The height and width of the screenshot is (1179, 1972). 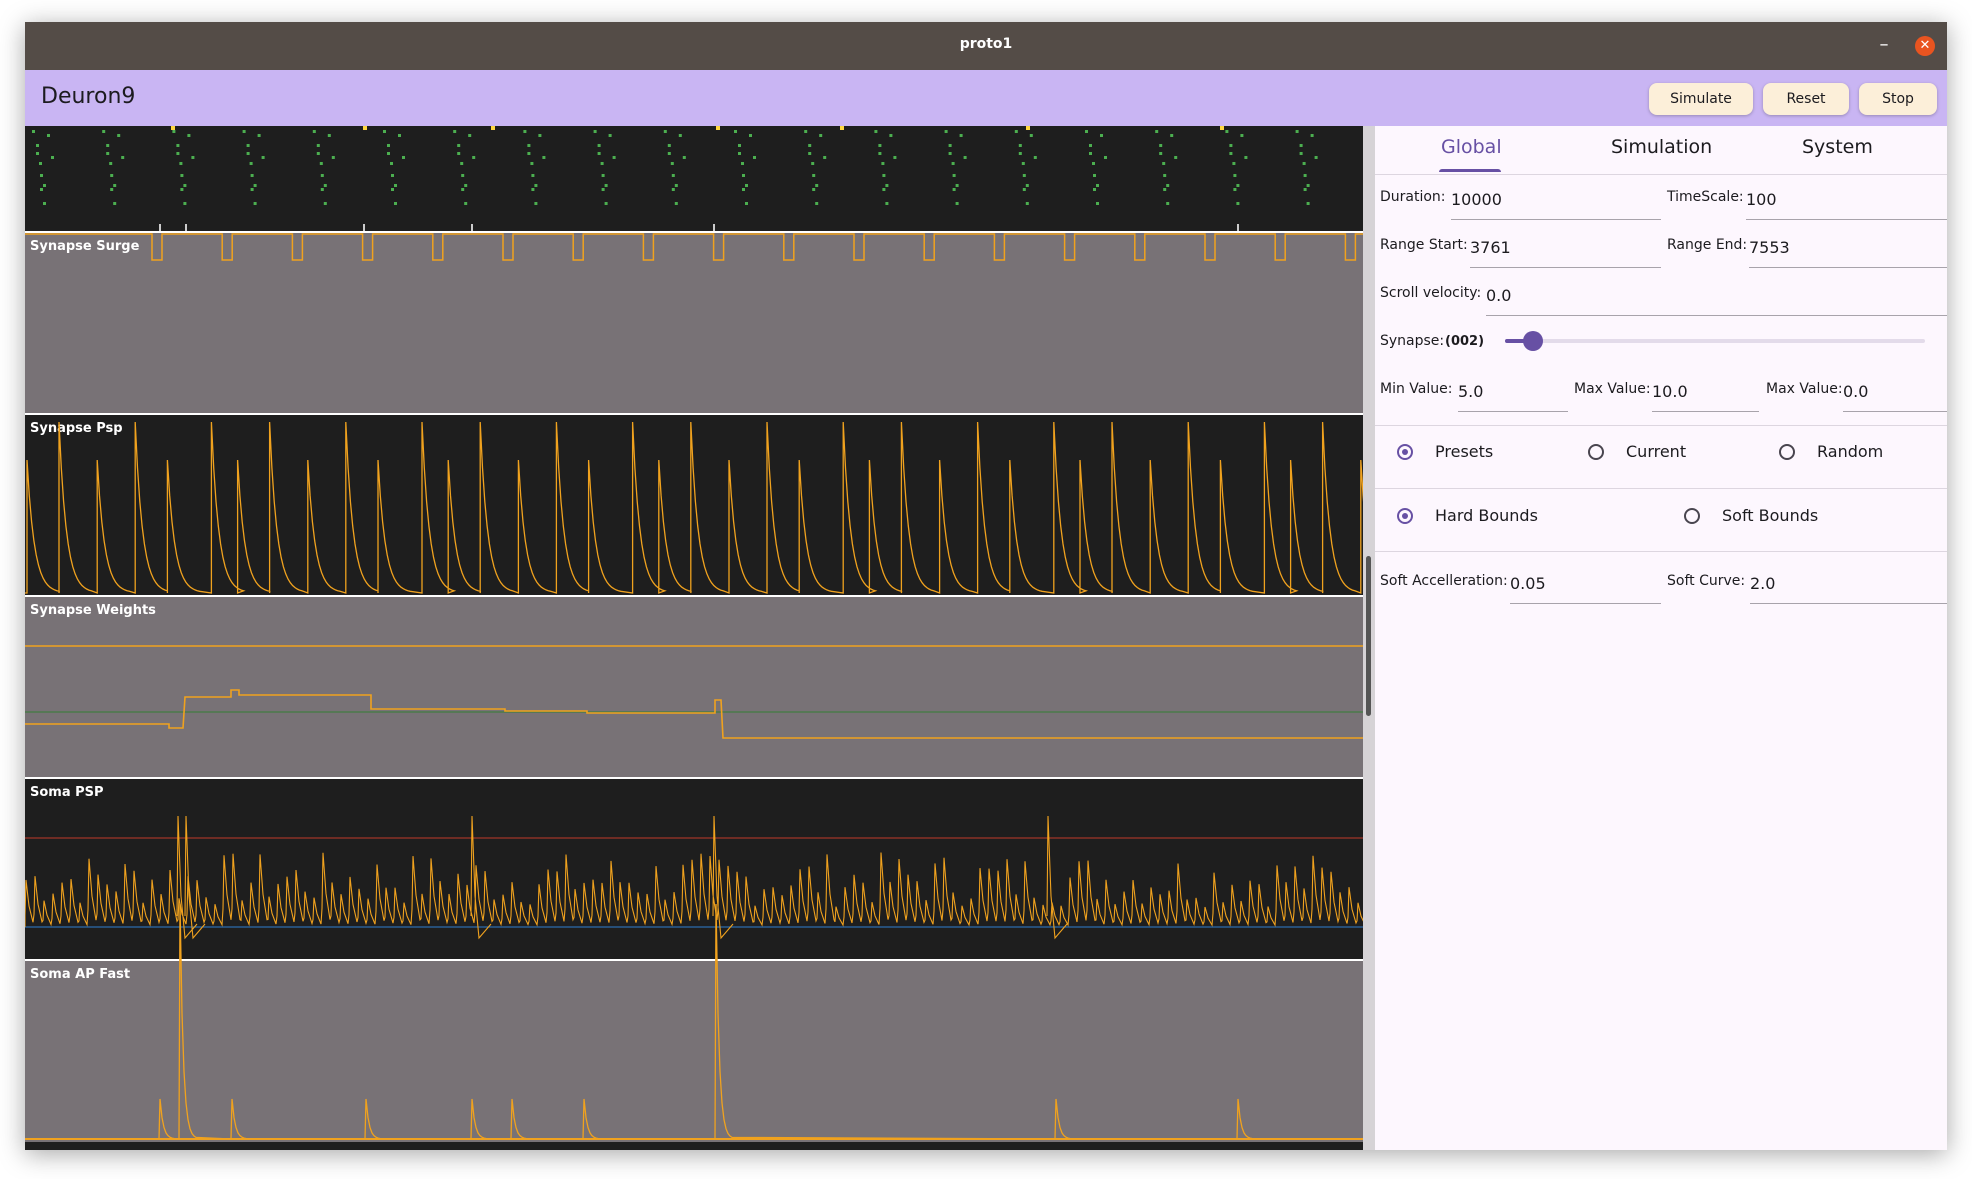 I want to click on max-value-field: 10.0, so click(x=1670, y=391).